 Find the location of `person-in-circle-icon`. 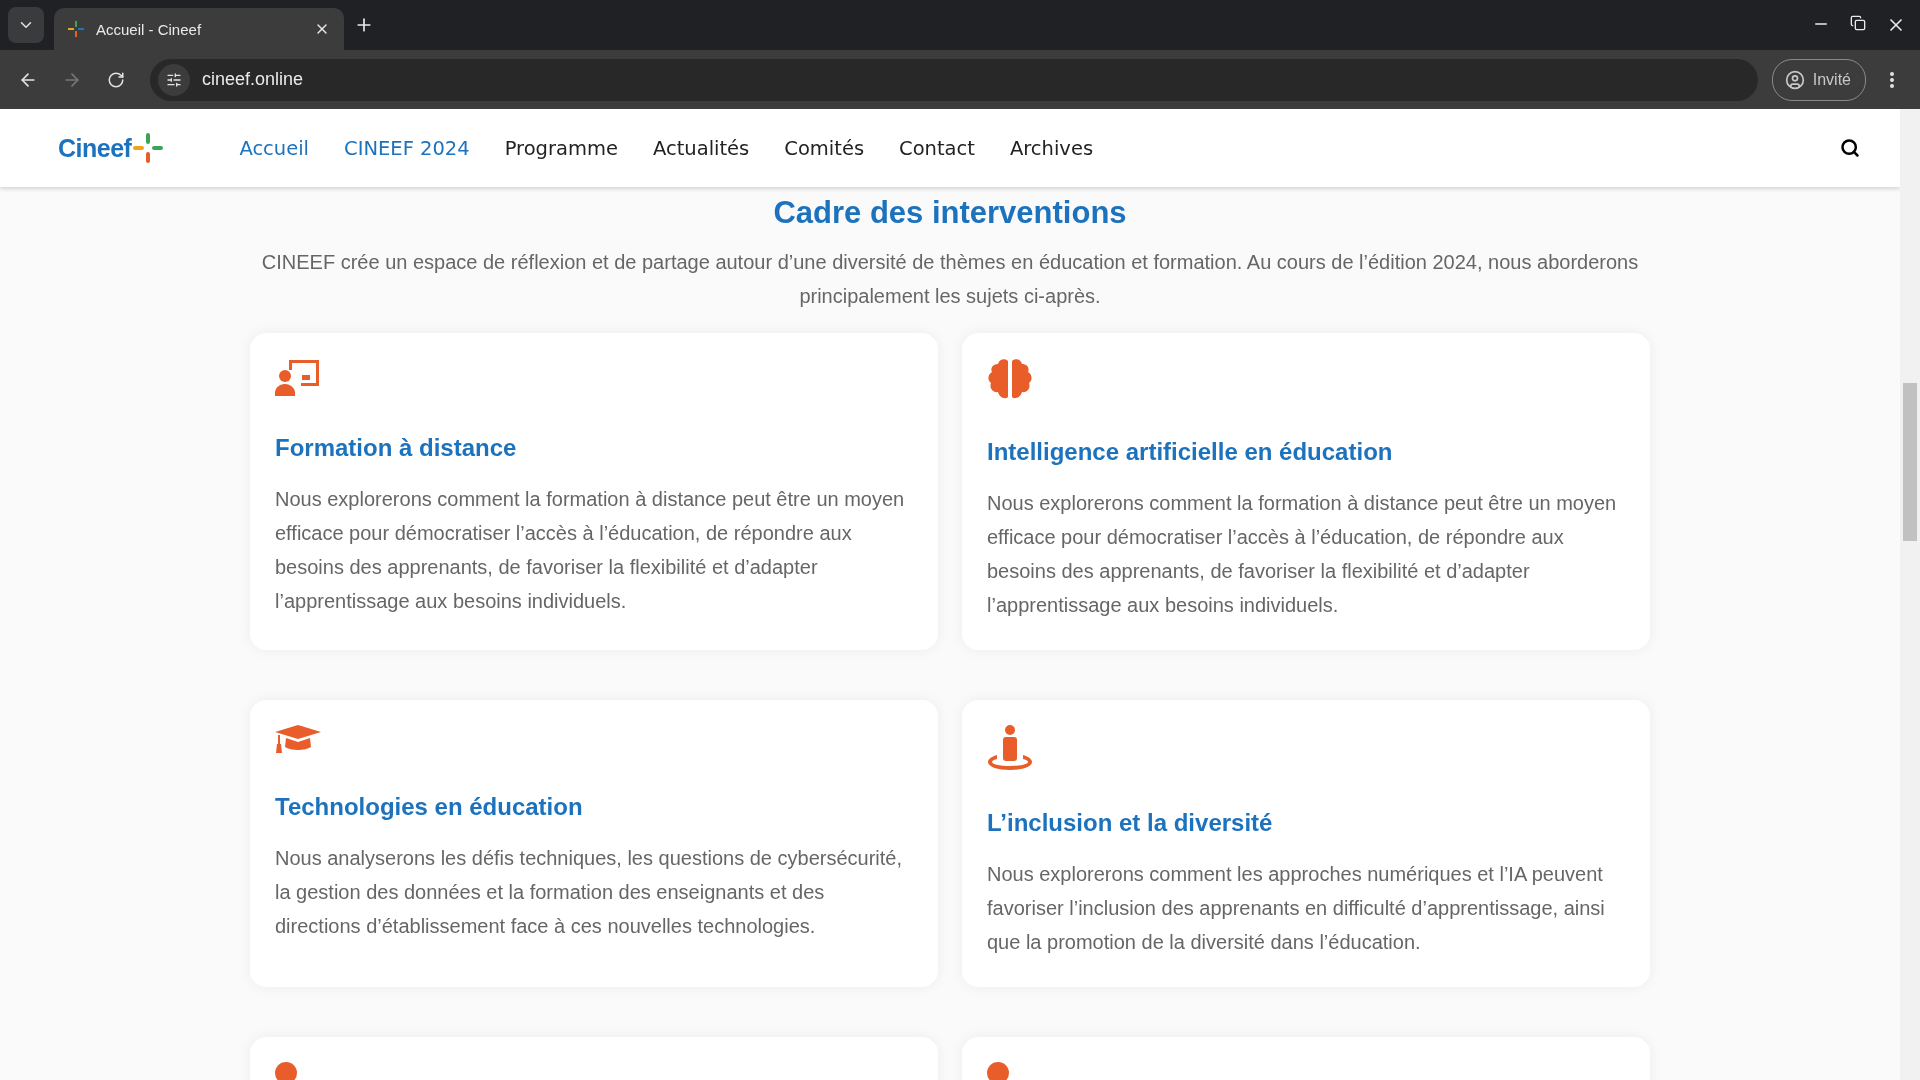

person-in-circle-icon is located at coordinates (1010, 748).